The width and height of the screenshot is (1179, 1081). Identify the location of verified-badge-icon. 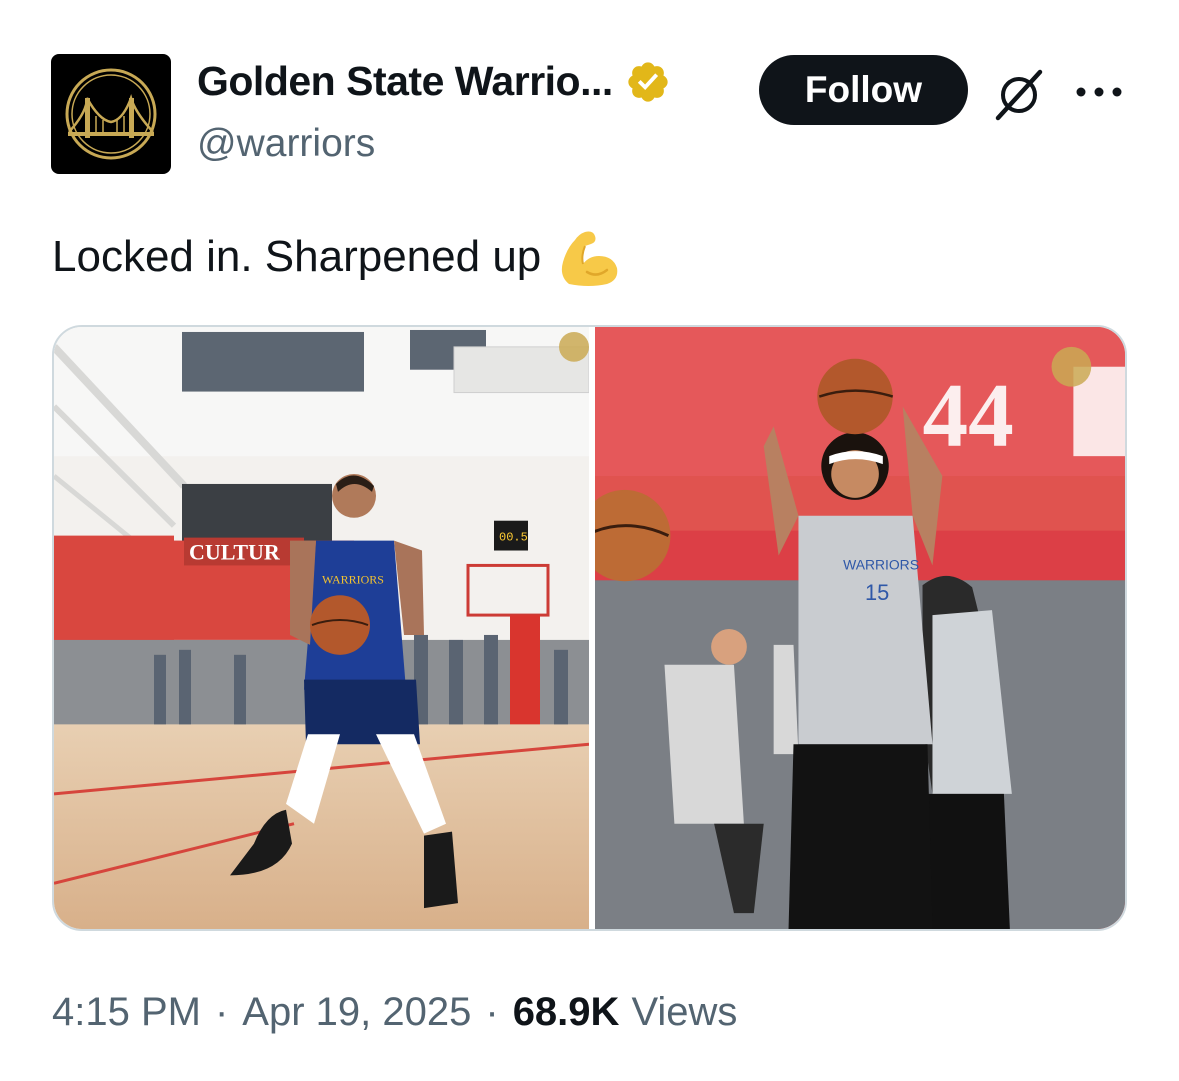
(648, 81).